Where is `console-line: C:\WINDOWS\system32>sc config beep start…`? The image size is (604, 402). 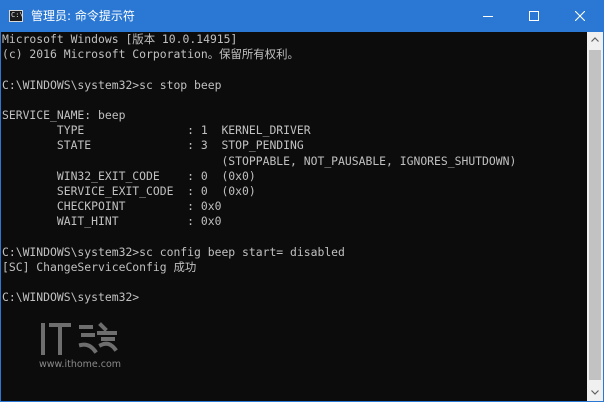 console-line: C:\WINDOWS\system32>sc config beep start… is located at coordinates (173, 251).